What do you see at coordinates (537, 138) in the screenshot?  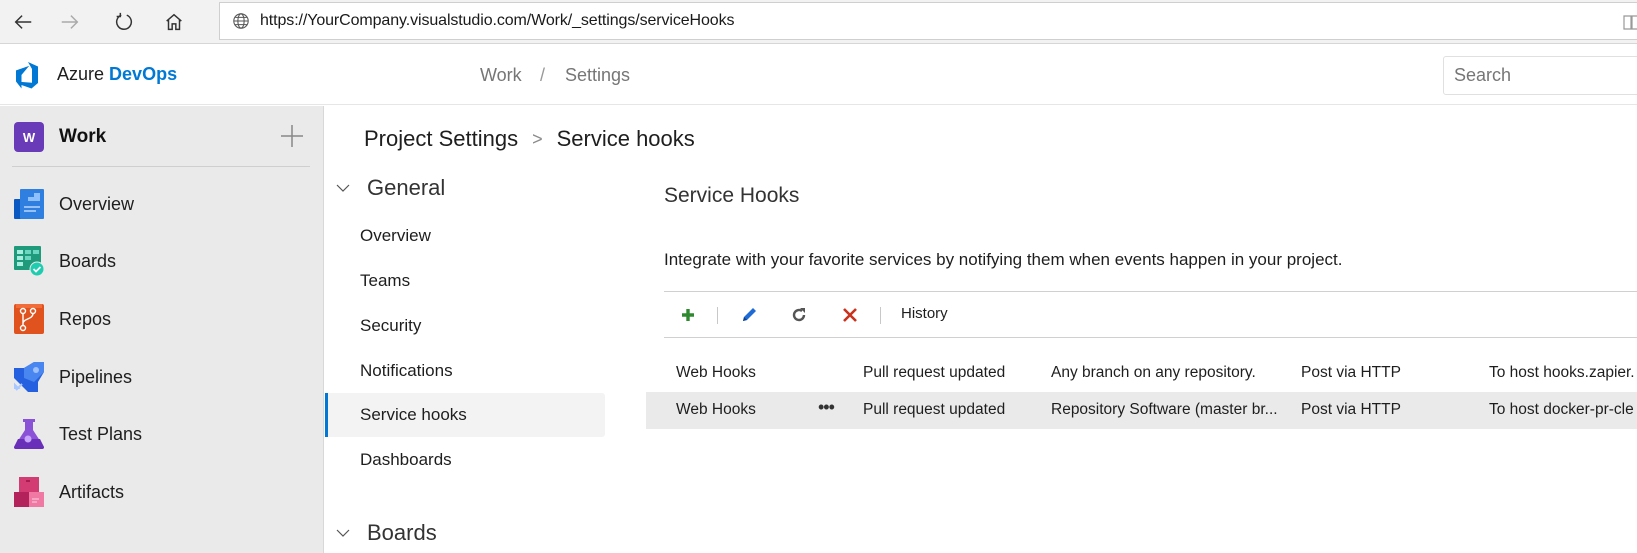 I see `breadcrumb-chevron-icon: >` at bounding box center [537, 138].